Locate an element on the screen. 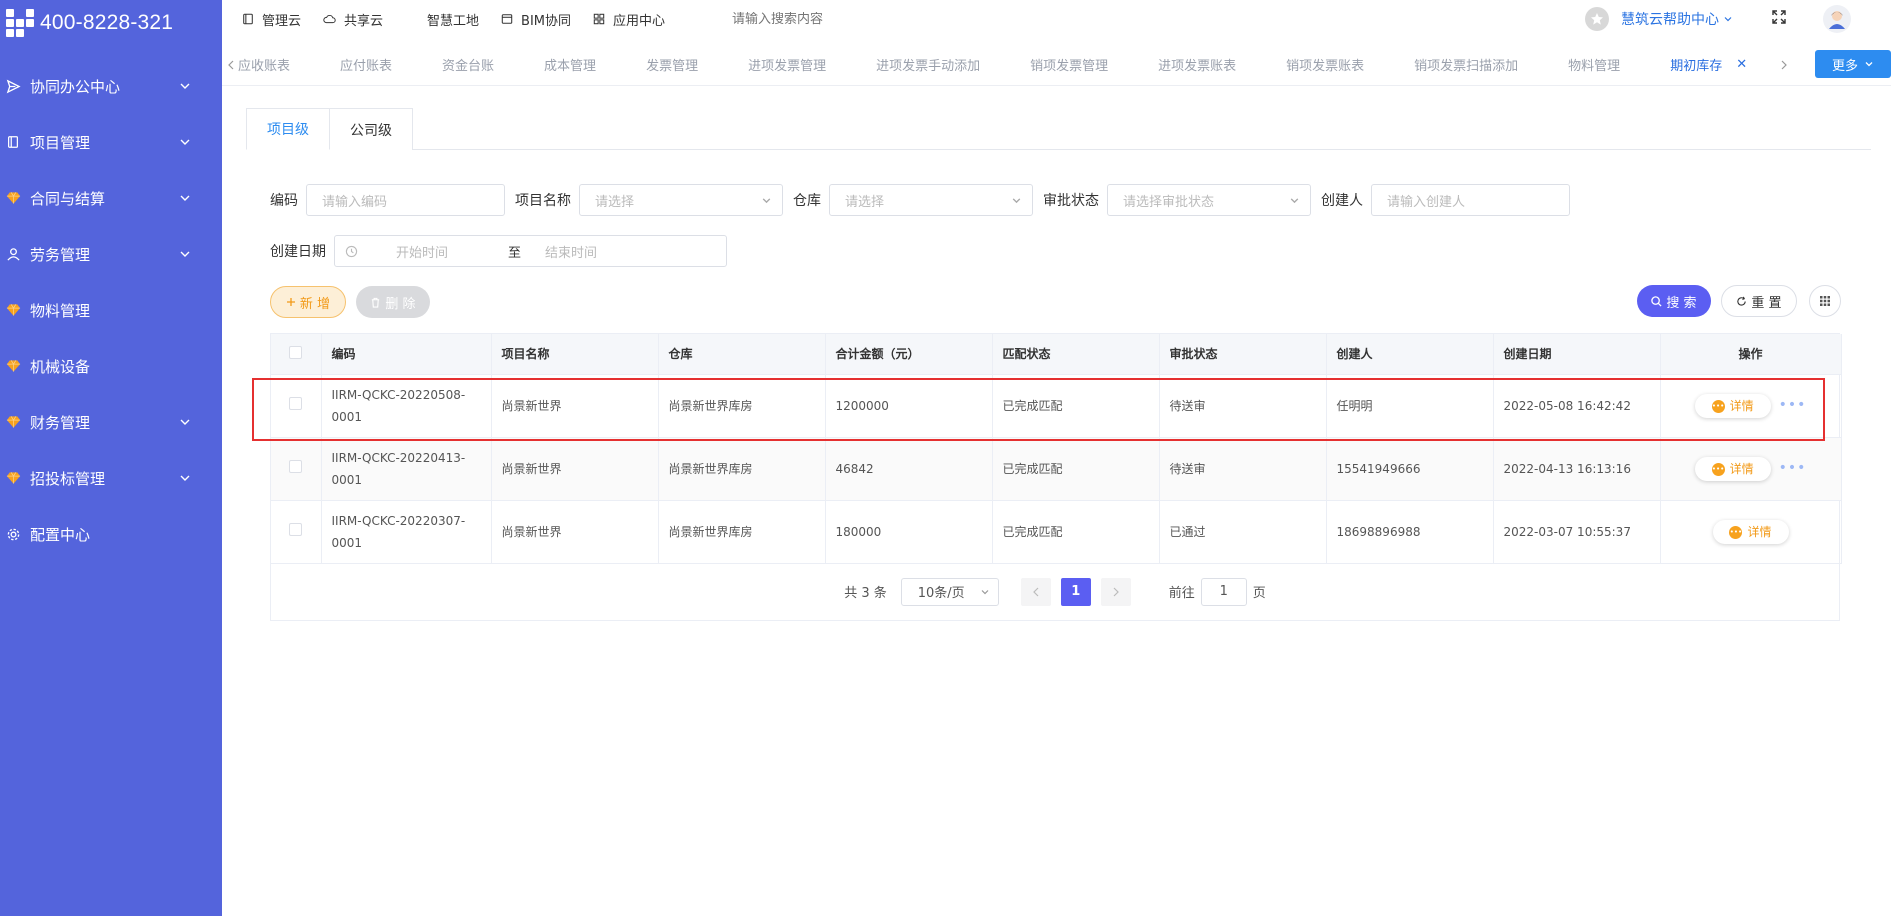 This screenshot has height=916, width=1891. page-size-select: 10条/页 is located at coordinates (949, 591).